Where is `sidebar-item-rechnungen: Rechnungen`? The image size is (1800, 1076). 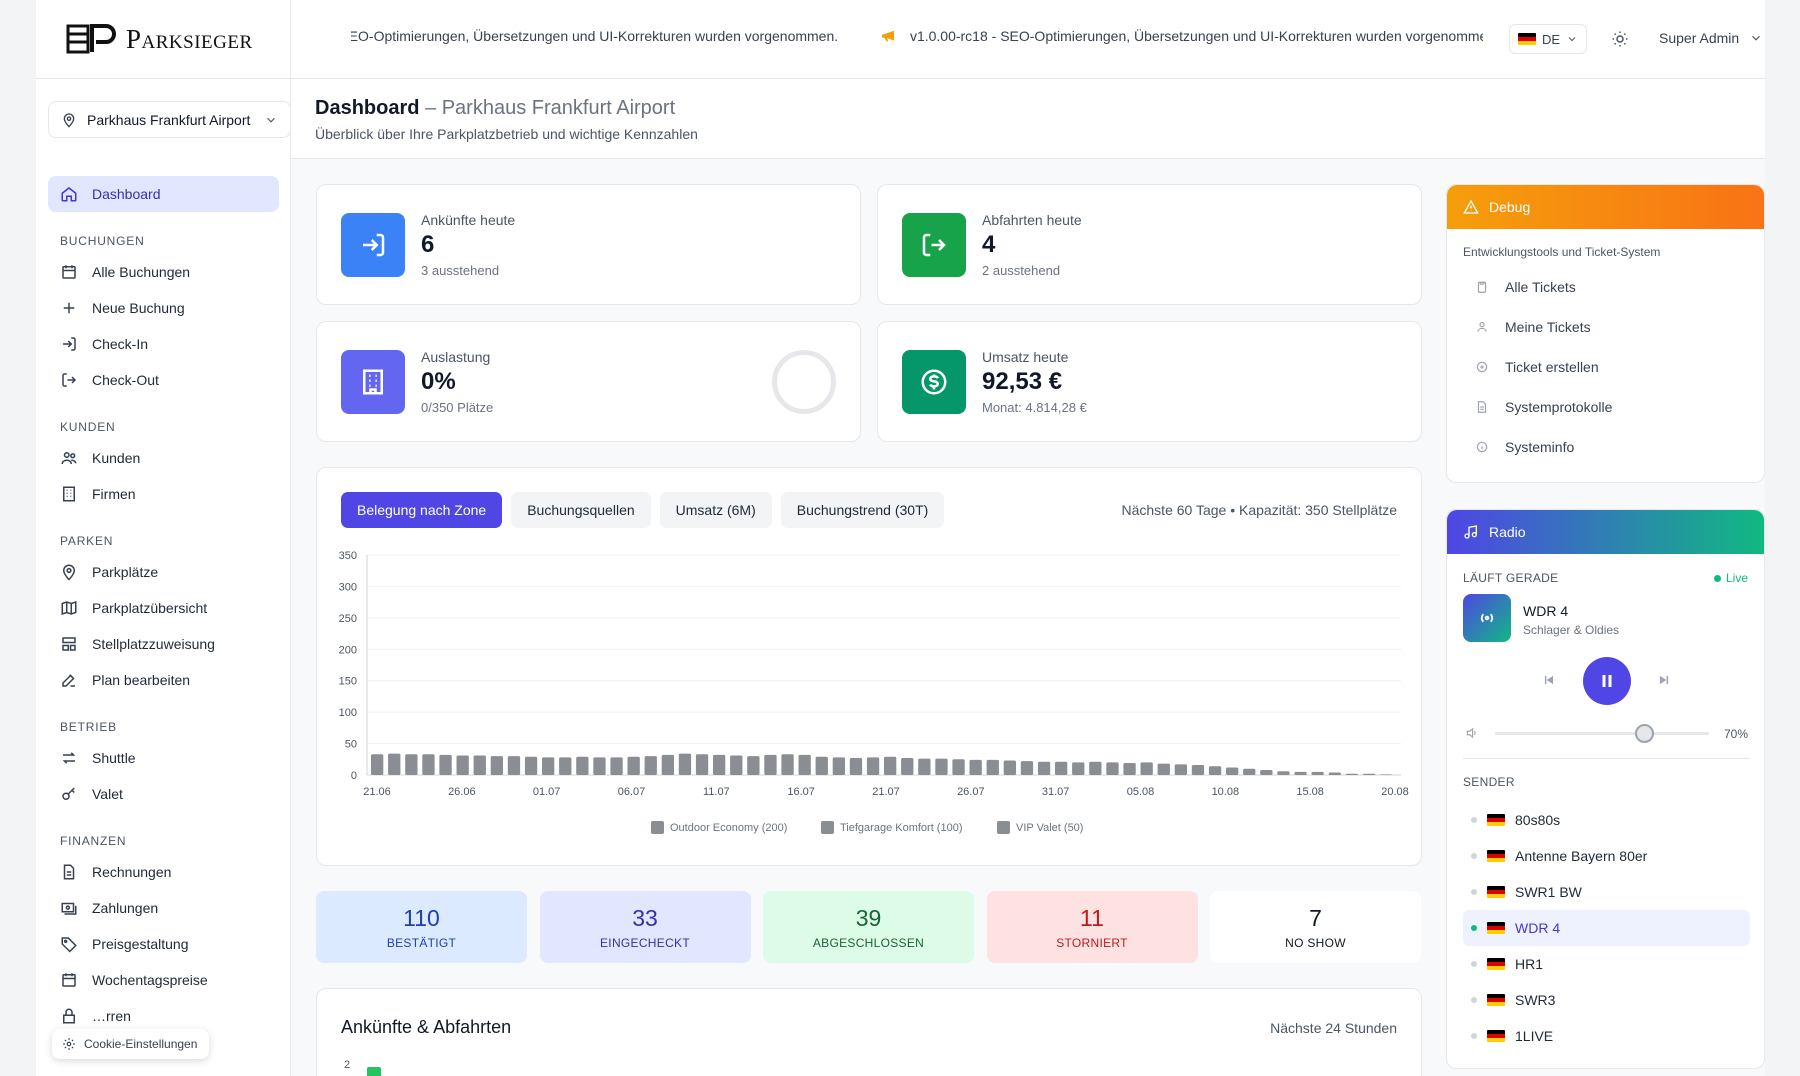 sidebar-item-rechnungen: Rechnungen is located at coordinates (163, 872).